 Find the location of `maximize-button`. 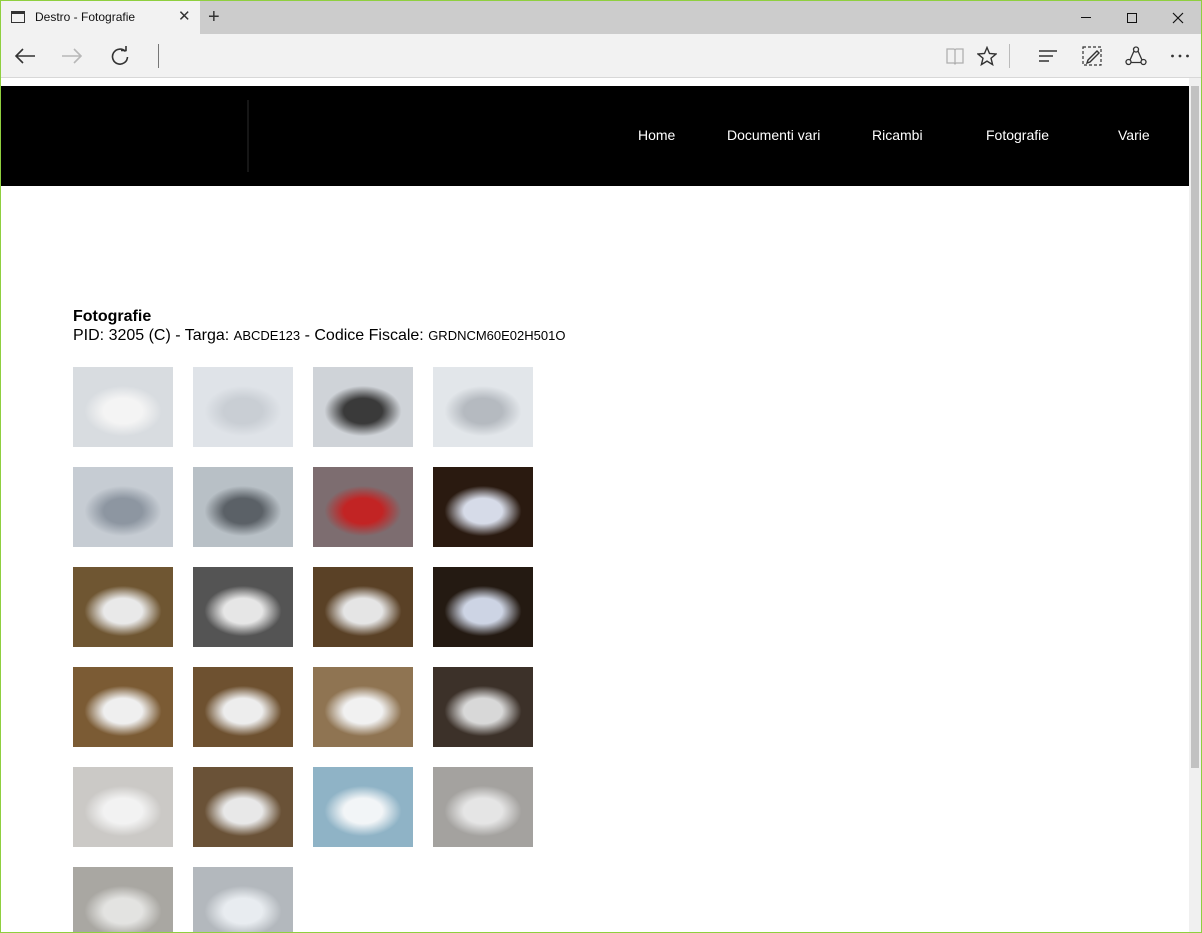

maximize-button is located at coordinates (1132, 17).